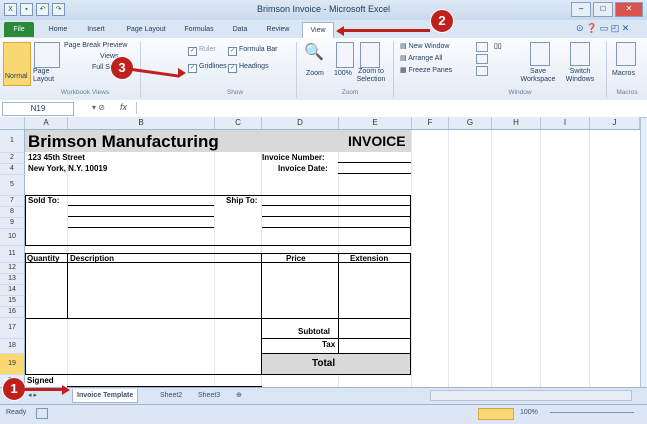 Image resolution: width=647 pixels, height=424 pixels. Describe the element at coordinates (209, 395) in the screenshot. I see `sheet-tab-sheet3: Sheet3` at that location.